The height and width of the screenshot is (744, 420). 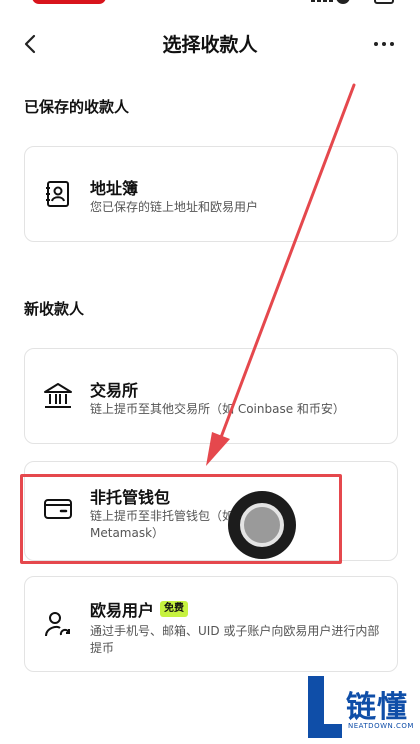 I want to click on wallet-title: 非托管钱包, so click(x=130, y=496).